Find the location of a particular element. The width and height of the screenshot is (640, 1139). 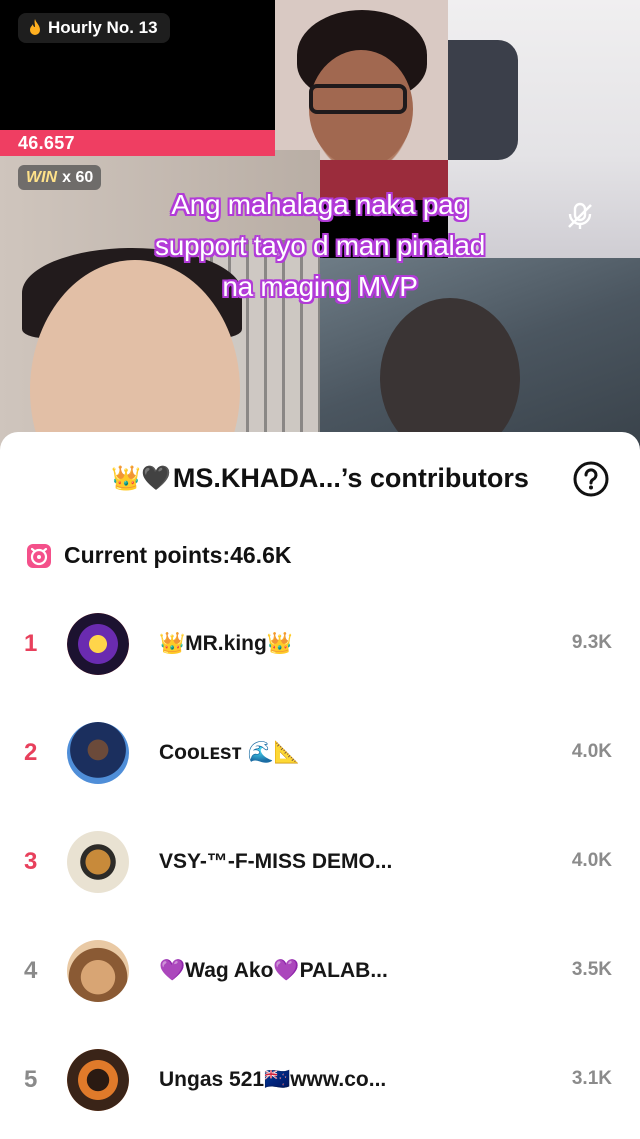

contributor-row-5: 5 Ungas 521🇳🇿www.co... 3.1K is located at coordinates (320, 1078).